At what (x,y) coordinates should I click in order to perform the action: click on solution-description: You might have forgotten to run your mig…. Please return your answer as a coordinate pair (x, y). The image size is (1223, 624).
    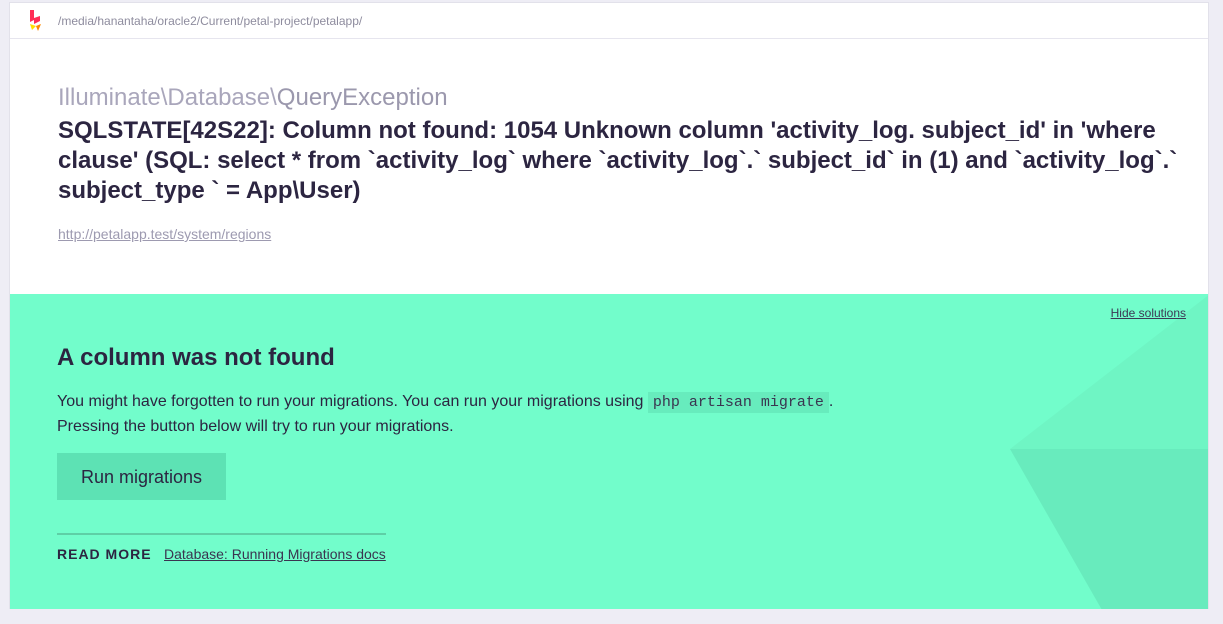
    Looking at the image, I should click on (445, 414).